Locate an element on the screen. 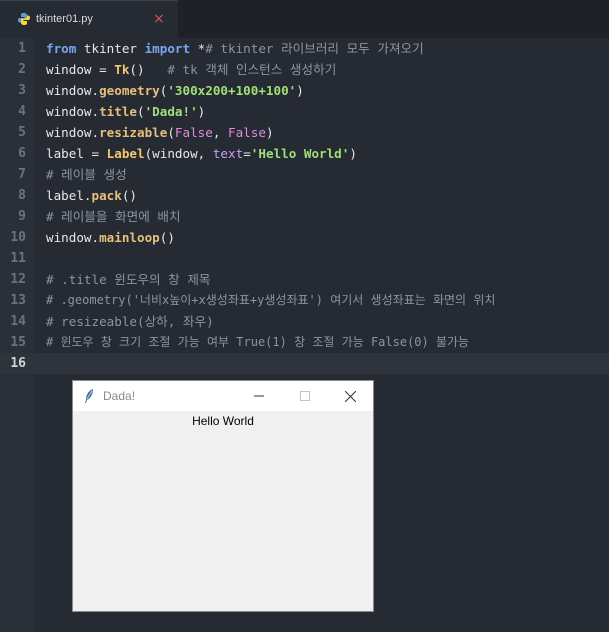 The width and height of the screenshot is (609, 632). code-text: # 레이블 생성 is located at coordinates (86, 174).